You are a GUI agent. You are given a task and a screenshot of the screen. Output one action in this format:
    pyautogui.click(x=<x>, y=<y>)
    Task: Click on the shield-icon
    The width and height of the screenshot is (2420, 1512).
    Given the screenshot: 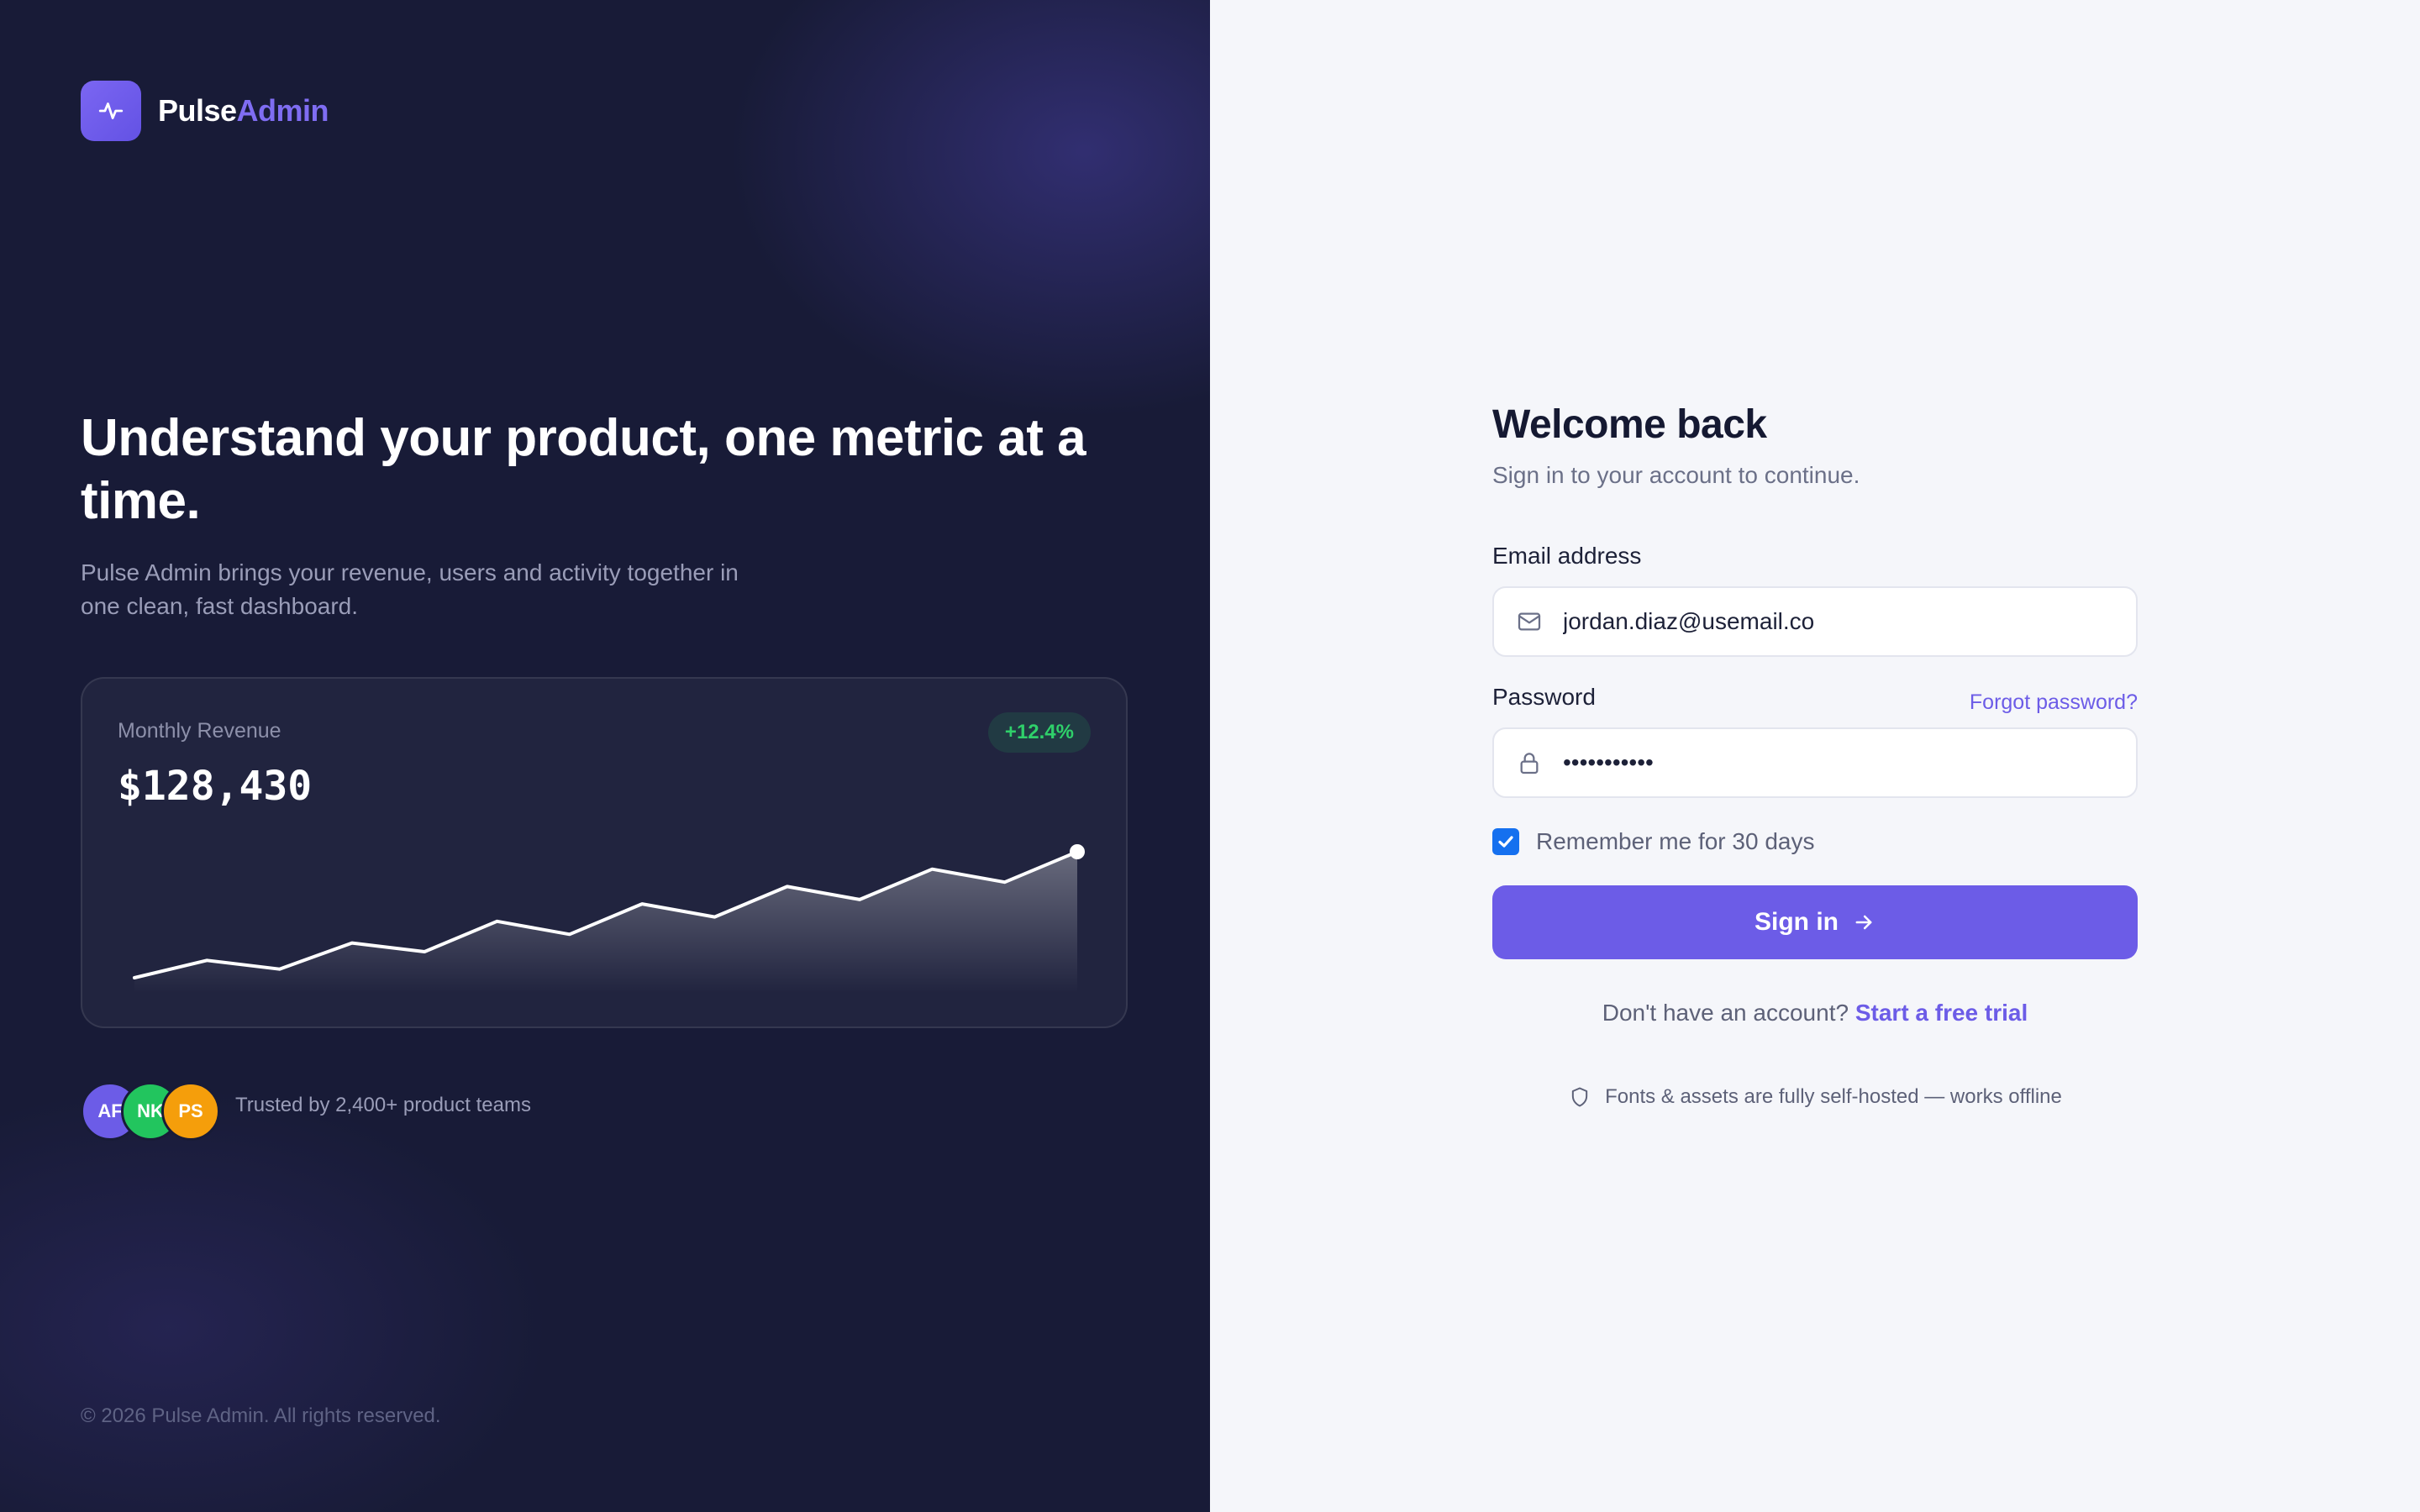 What is the action you would take?
    pyautogui.click(x=1579, y=1097)
    